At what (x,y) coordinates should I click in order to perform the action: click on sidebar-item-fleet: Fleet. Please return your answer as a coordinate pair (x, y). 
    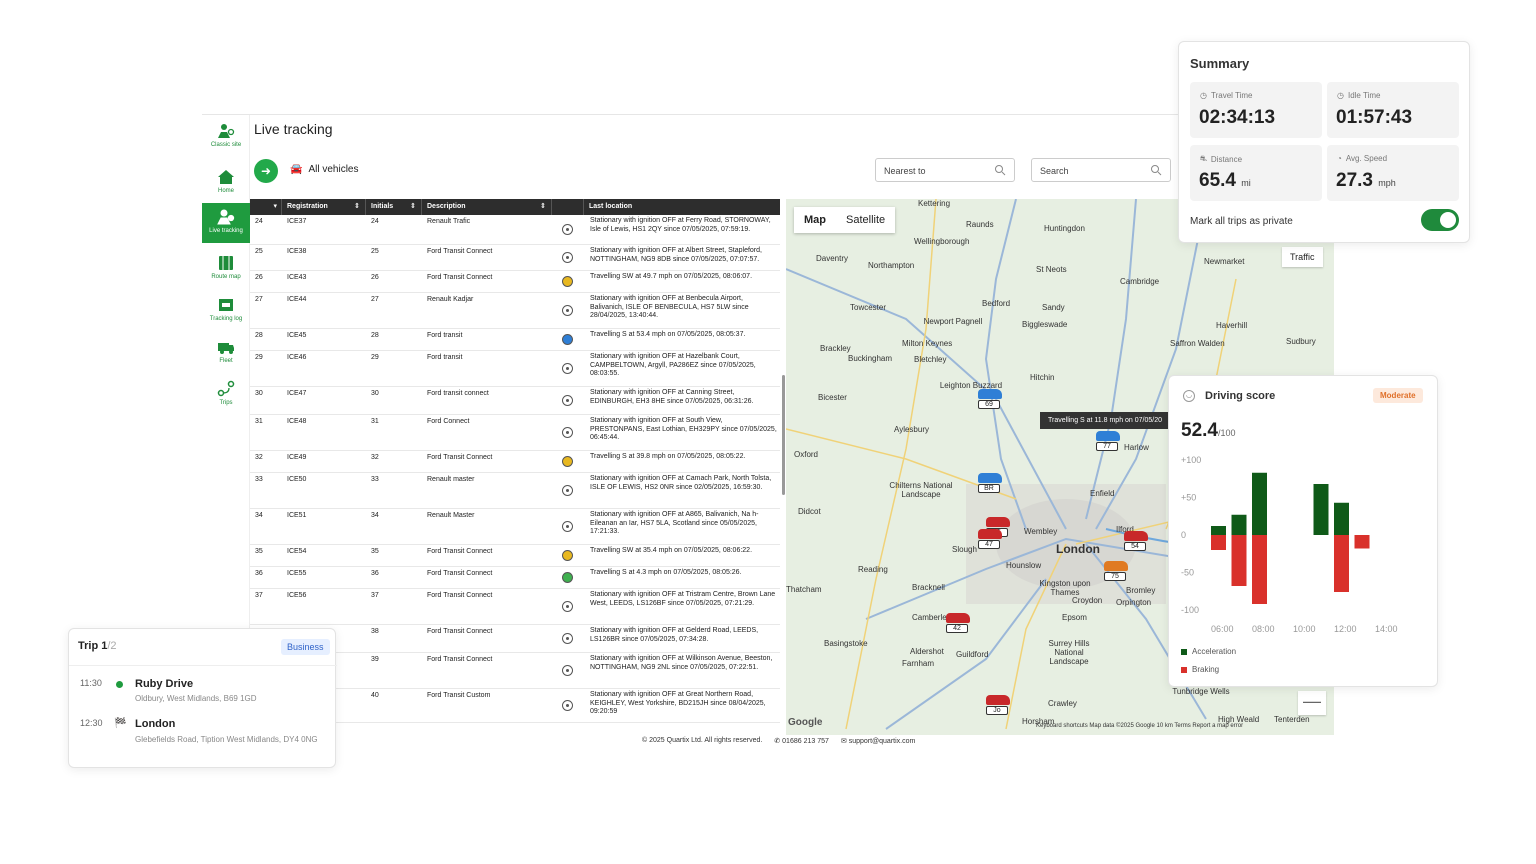
    Looking at the image, I should click on (226, 353).